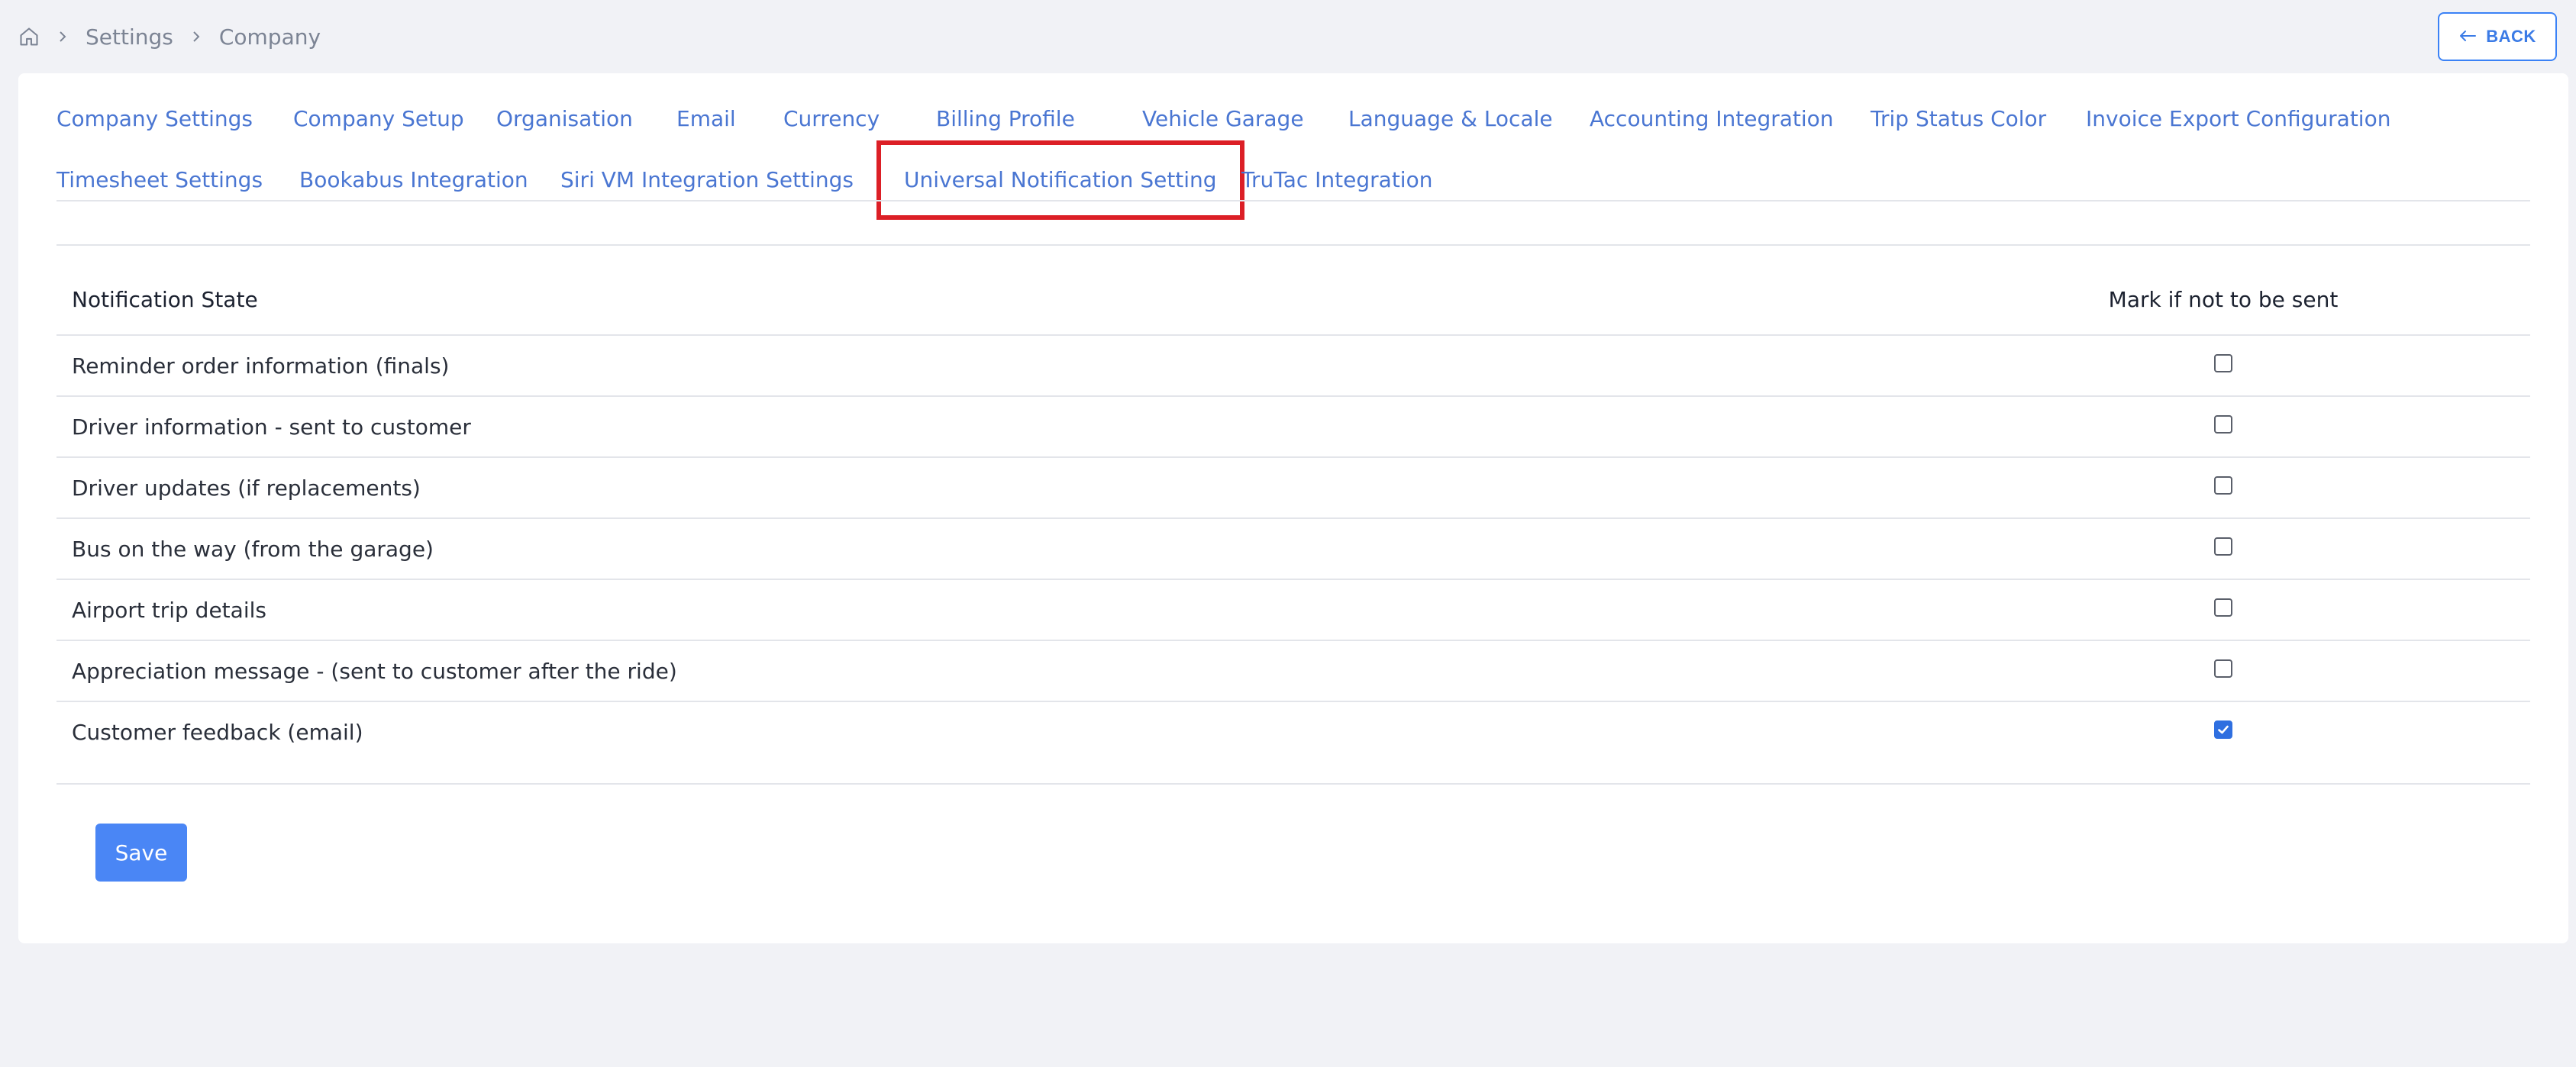  Describe the element at coordinates (159, 181) in the screenshot. I see `tab-timesheet-settings: Timesheet Settings` at that location.